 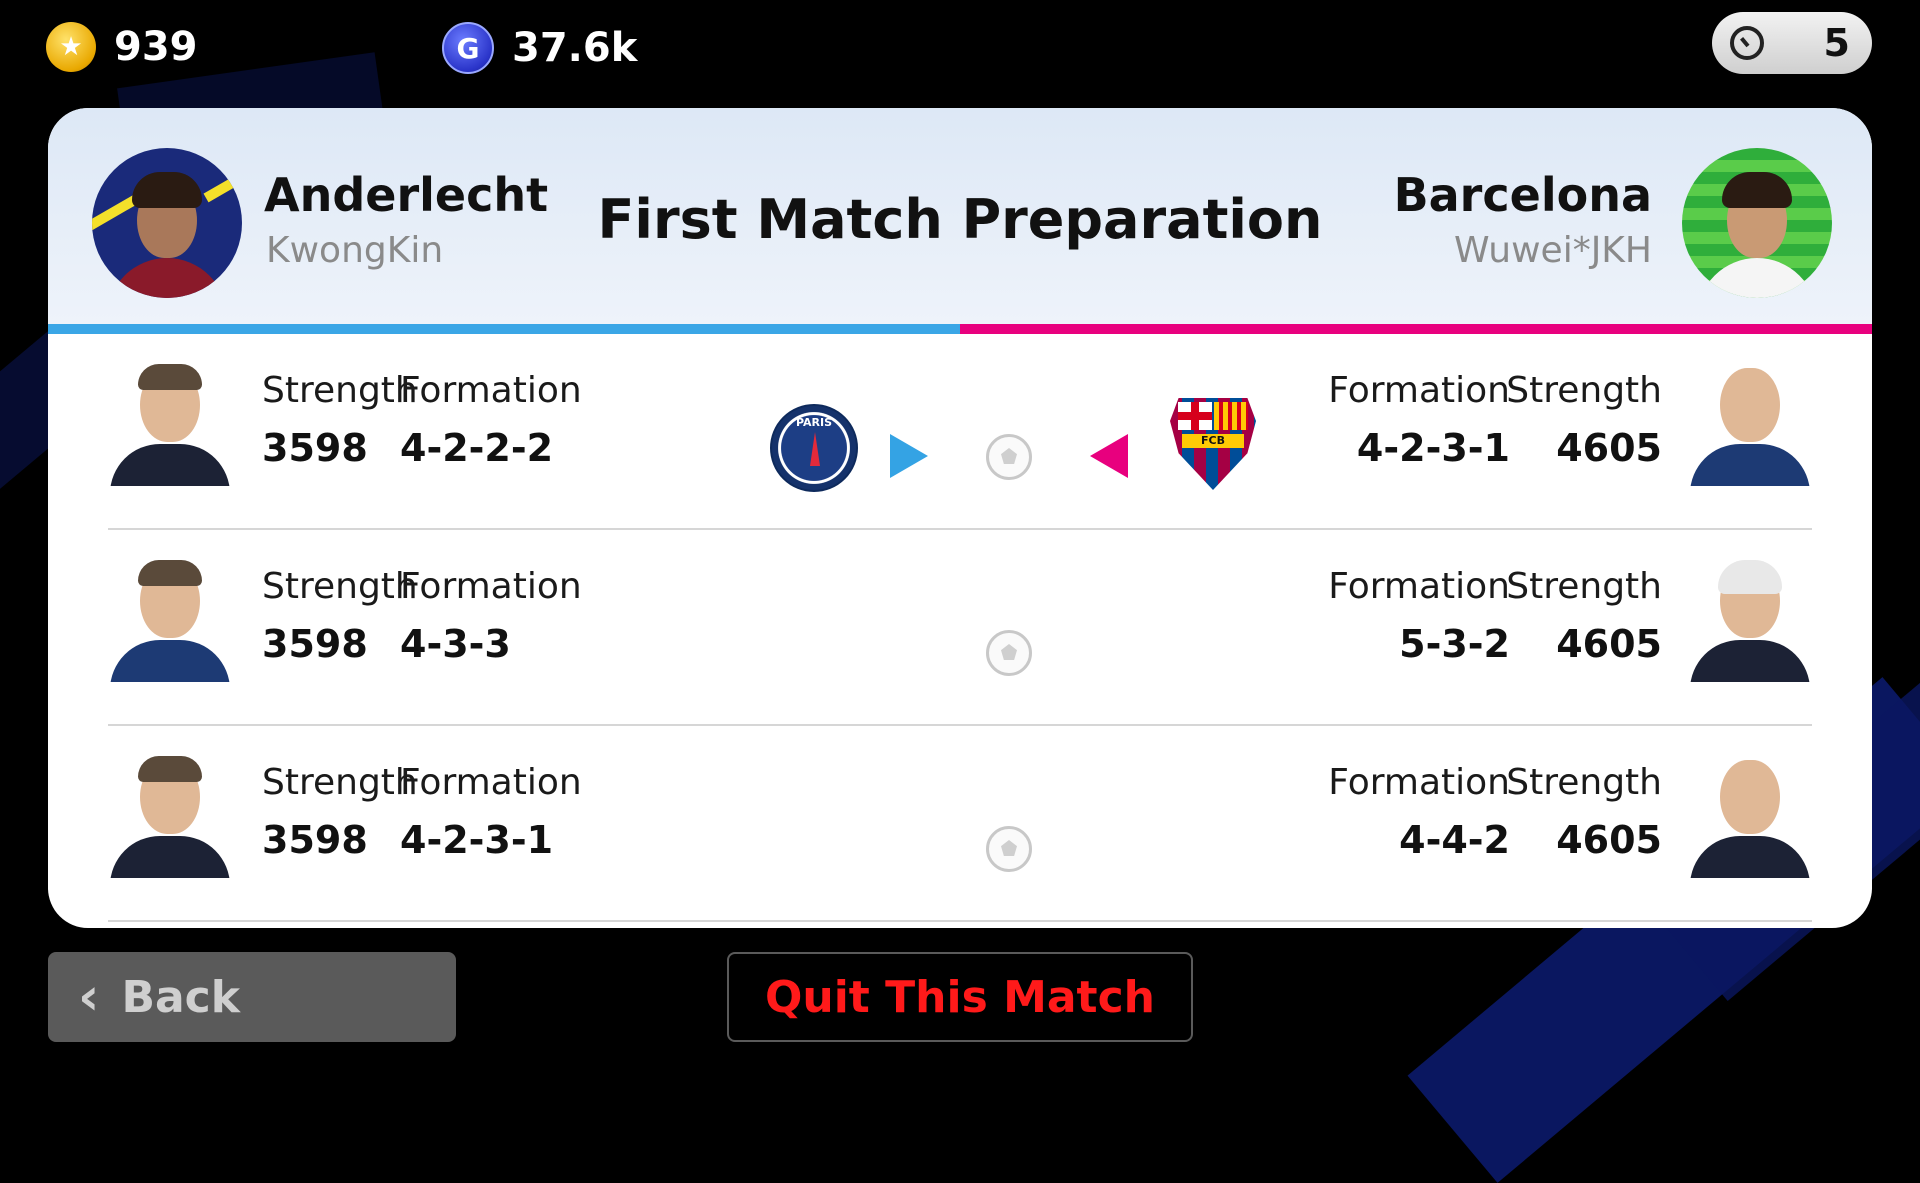 What do you see at coordinates (1454, 840) in the screenshot?
I see `away-formation-value: 4-4-2` at bounding box center [1454, 840].